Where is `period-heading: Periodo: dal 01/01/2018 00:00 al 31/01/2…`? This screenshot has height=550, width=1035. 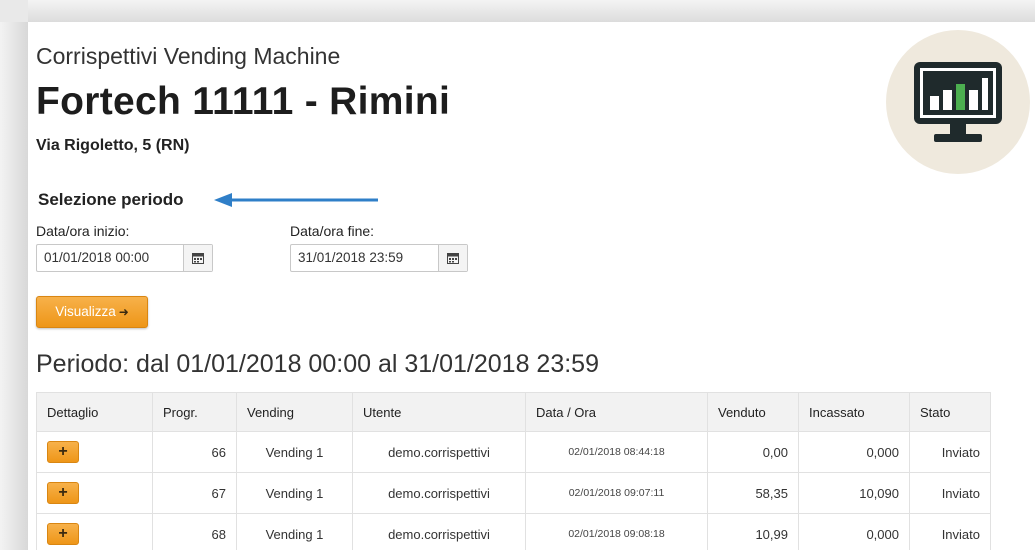 period-heading: Periodo: dal 01/01/2018 00:00 al 31/01/2… is located at coordinates (317, 364).